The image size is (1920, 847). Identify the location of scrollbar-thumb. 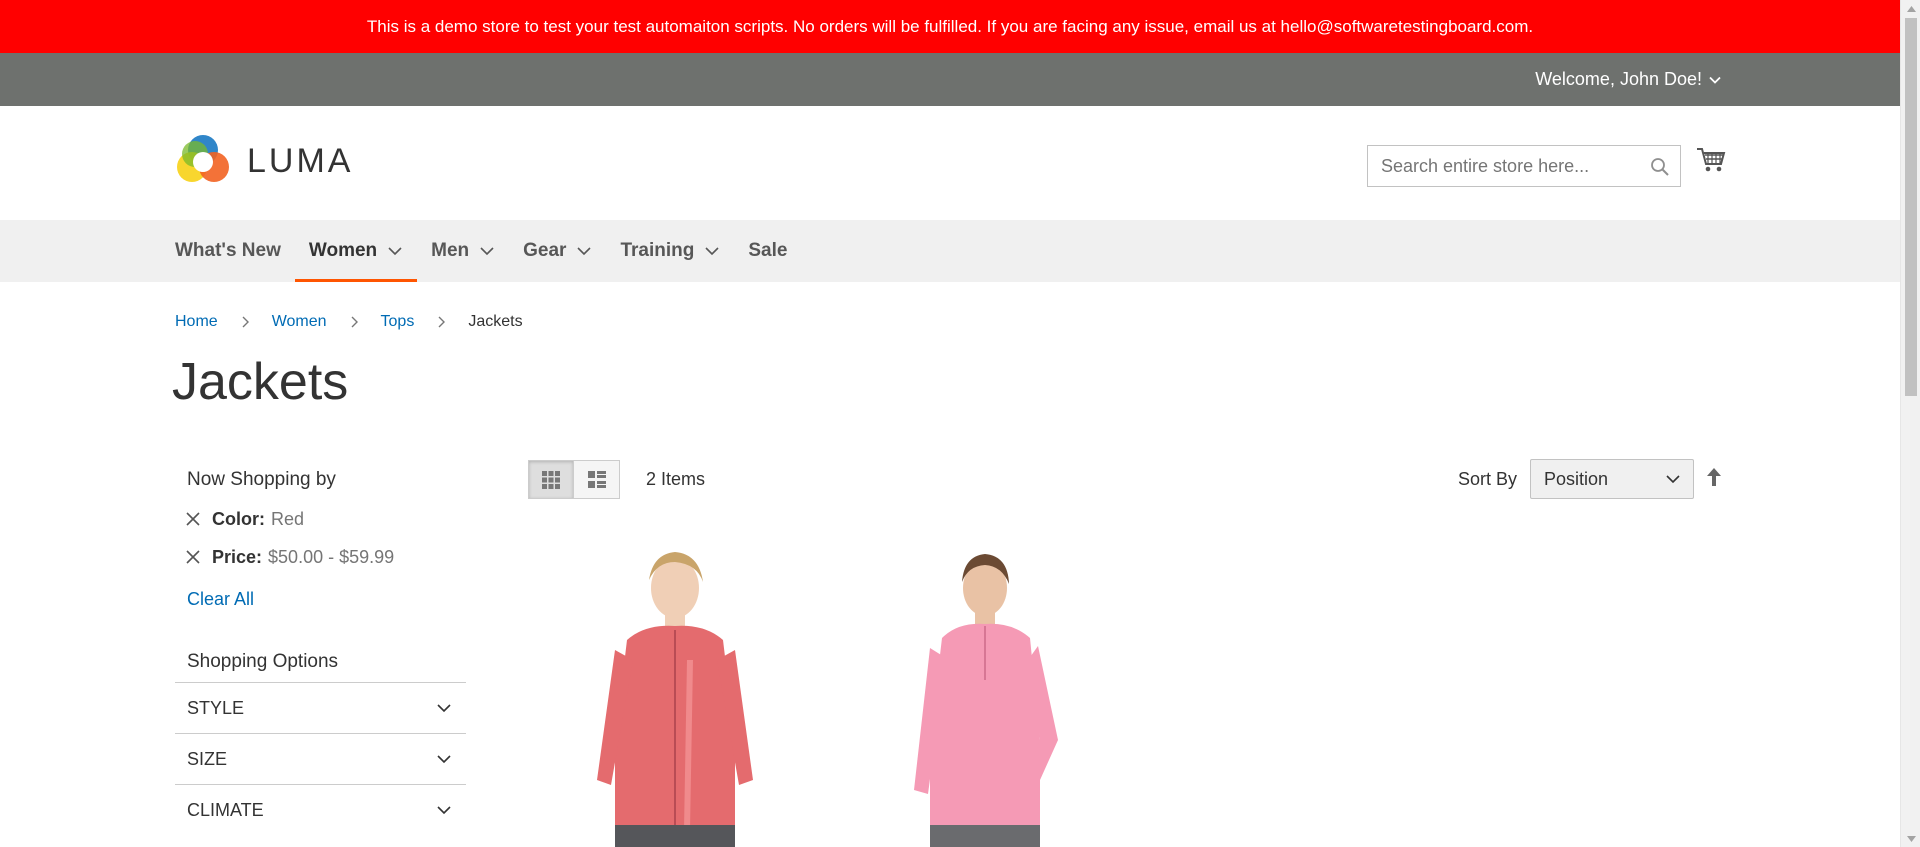
(1911, 207).